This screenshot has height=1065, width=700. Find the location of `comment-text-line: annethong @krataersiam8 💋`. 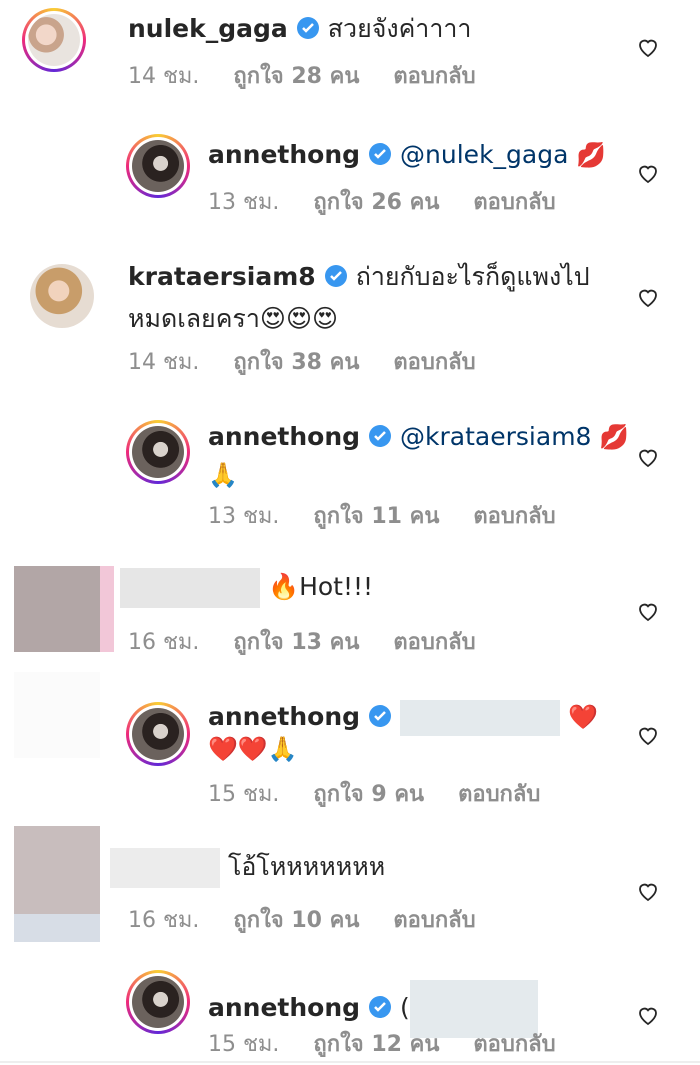

comment-text-line: annethong @krataersiam8 💋 is located at coordinates (418, 437).